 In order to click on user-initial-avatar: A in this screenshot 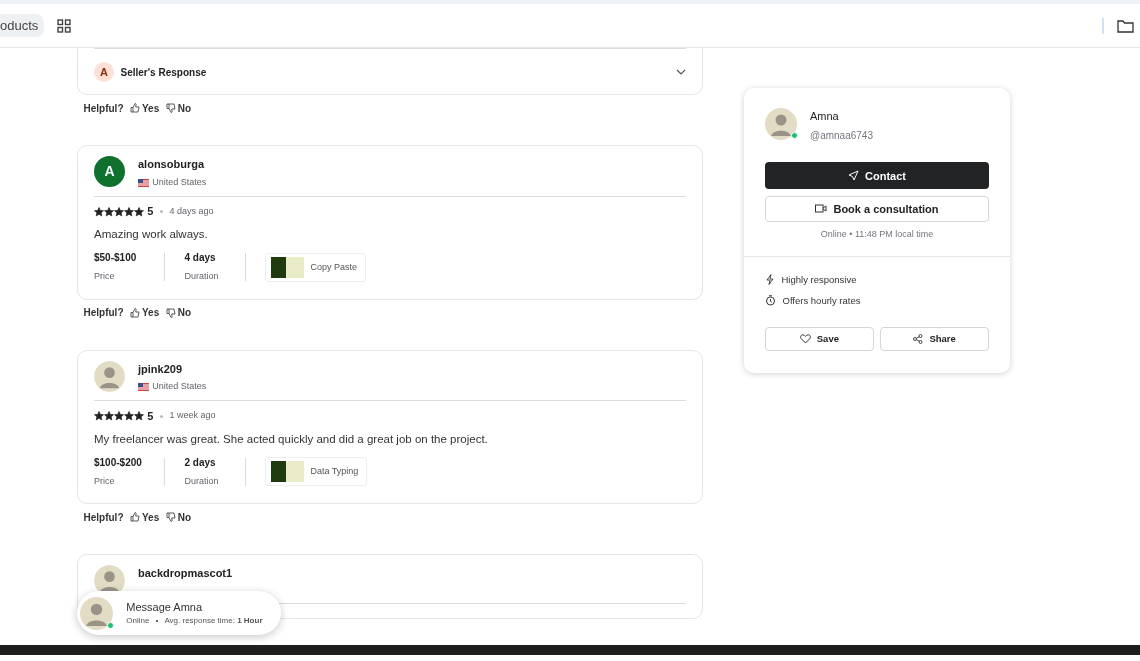, I will do `click(109, 171)`.